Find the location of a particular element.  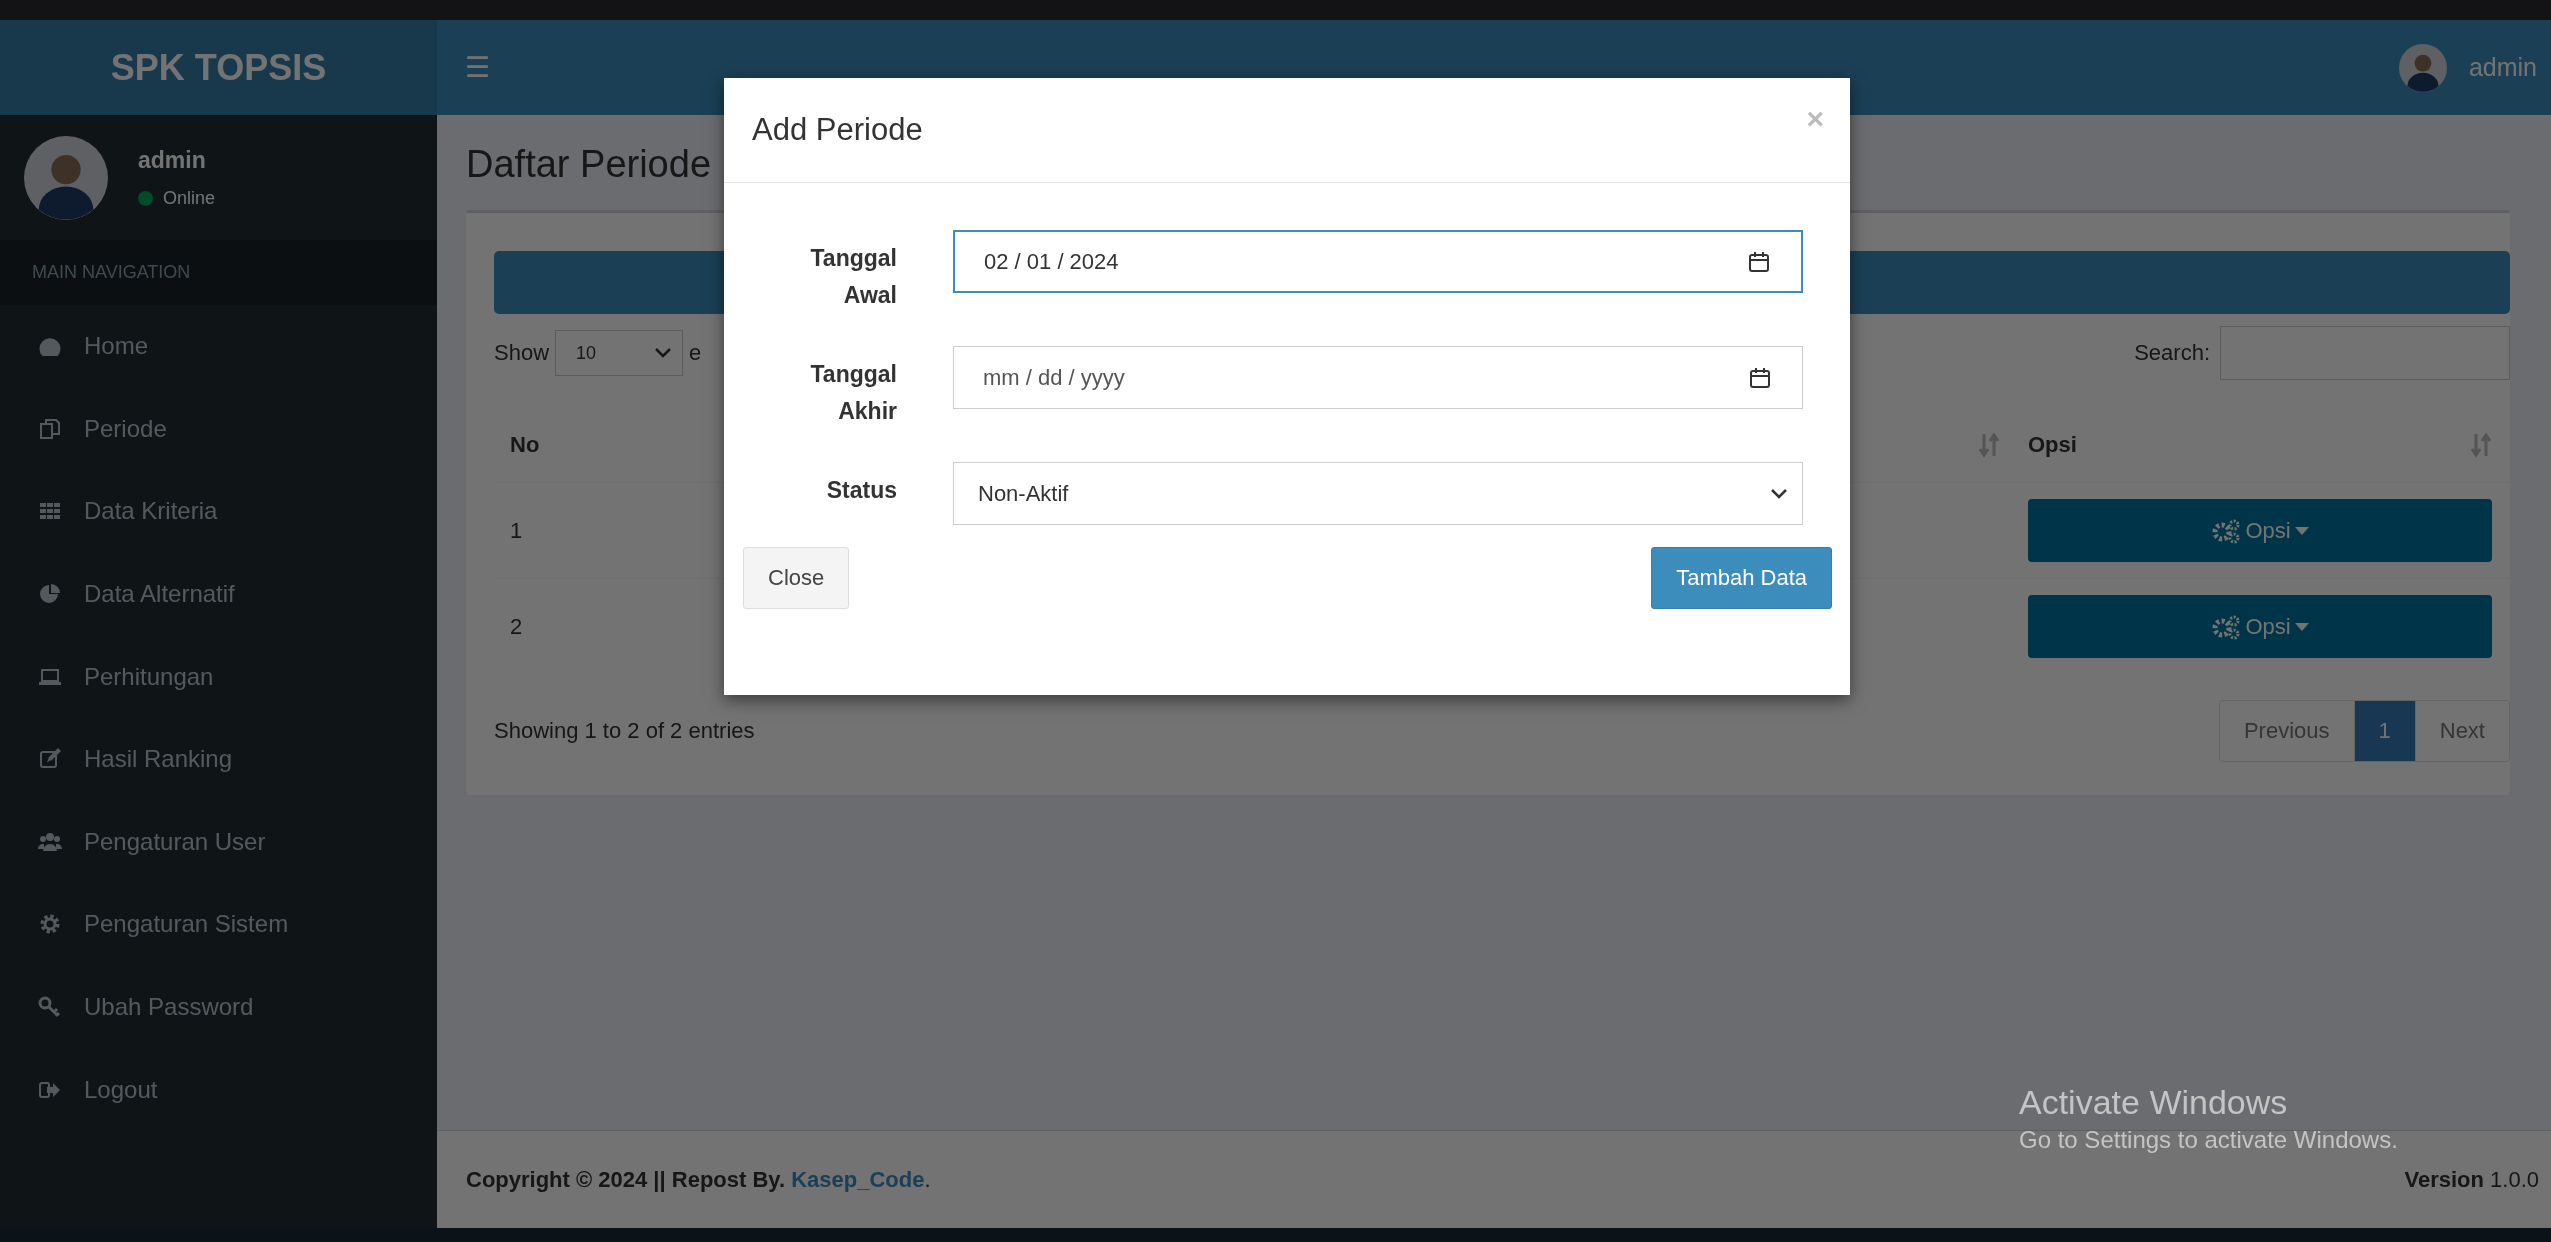

date-field: 02 / 01 / 2024 is located at coordinates (1378, 261).